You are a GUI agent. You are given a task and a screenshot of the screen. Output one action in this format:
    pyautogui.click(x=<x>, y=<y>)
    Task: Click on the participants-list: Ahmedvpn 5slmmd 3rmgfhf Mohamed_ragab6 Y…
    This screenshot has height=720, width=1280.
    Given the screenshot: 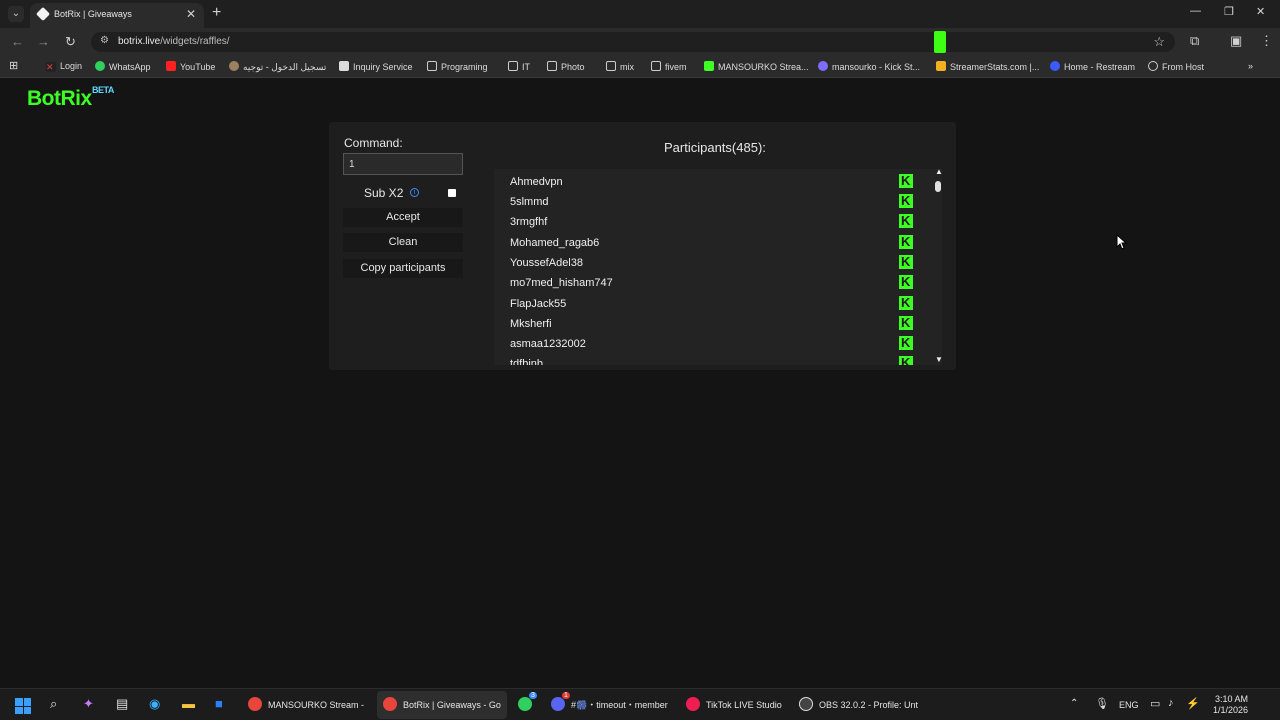 What is the action you would take?
    pyautogui.click(x=718, y=267)
    